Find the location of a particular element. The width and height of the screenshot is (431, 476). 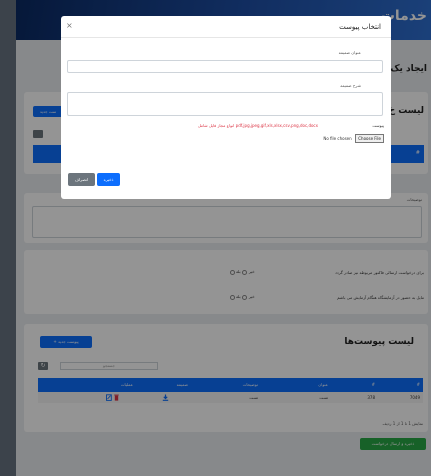

new-attachment-button: + پیوست جدید is located at coordinates (66, 342).